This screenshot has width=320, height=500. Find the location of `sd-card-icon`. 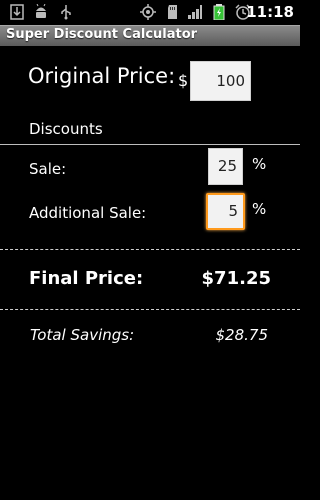

sd-card-icon is located at coordinates (172, 12).